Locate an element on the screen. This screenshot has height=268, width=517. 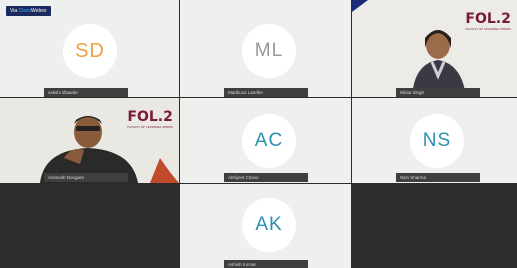
participant-tile: AK Ashish Kumar is located at coordinates (265, 226).